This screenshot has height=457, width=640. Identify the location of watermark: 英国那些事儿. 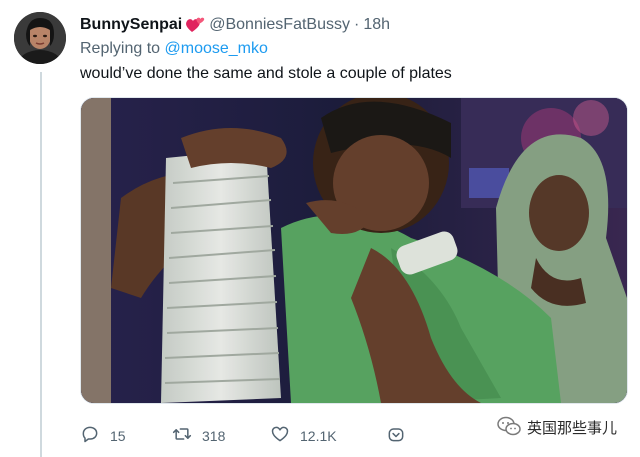
(557, 427).